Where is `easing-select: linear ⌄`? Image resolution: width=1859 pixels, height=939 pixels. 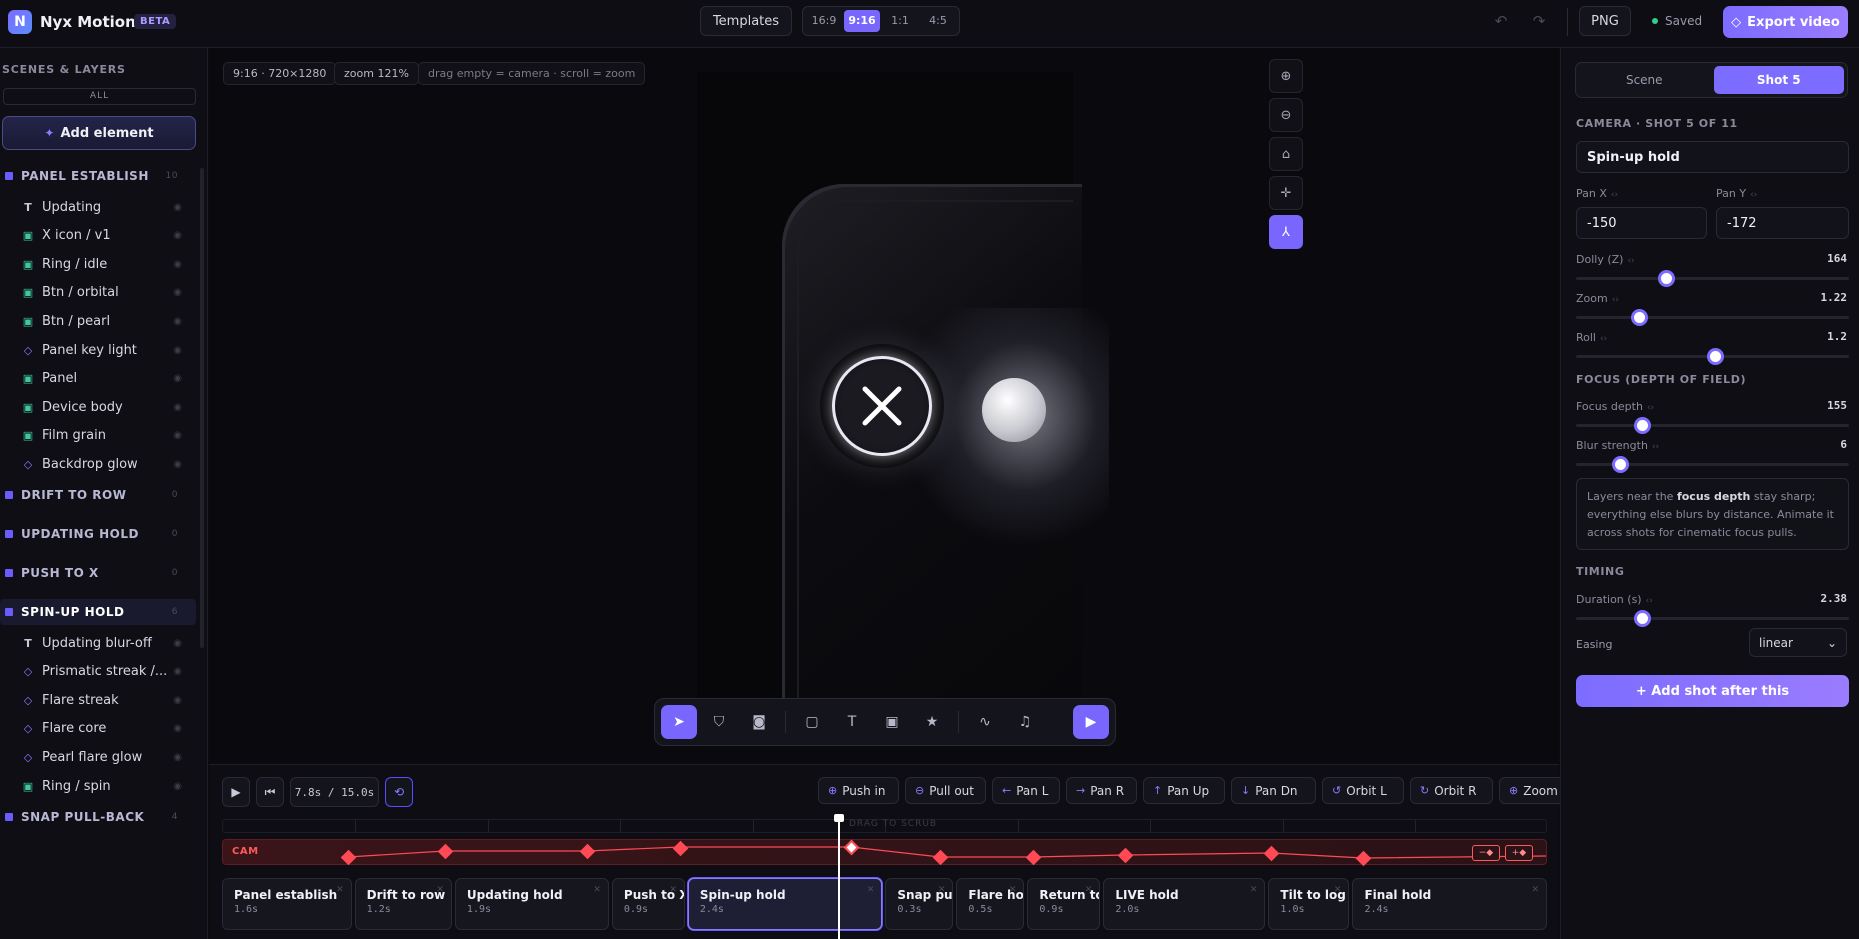
easing-select: linear ⌄ is located at coordinates (1798, 642).